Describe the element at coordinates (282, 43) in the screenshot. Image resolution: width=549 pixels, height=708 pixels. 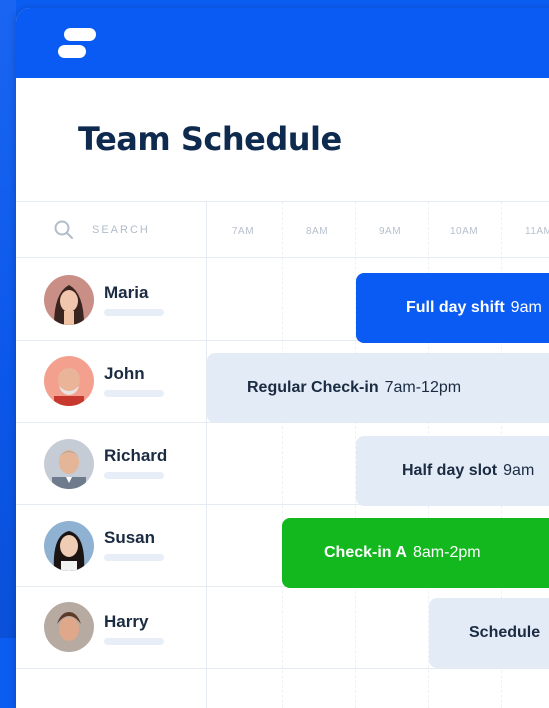
I see `top-bar` at that location.